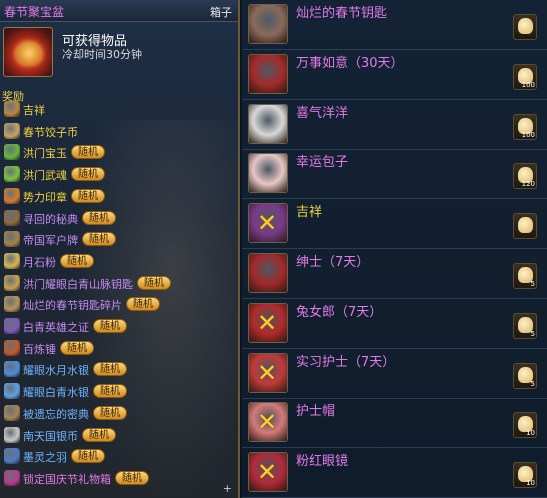 The width and height of the screenshot is (547, 498). What do you see at coordinates (525, 176) in the screenshot?
I see `dumpling-bag-icon: 120` at bounding box center [525, 176].